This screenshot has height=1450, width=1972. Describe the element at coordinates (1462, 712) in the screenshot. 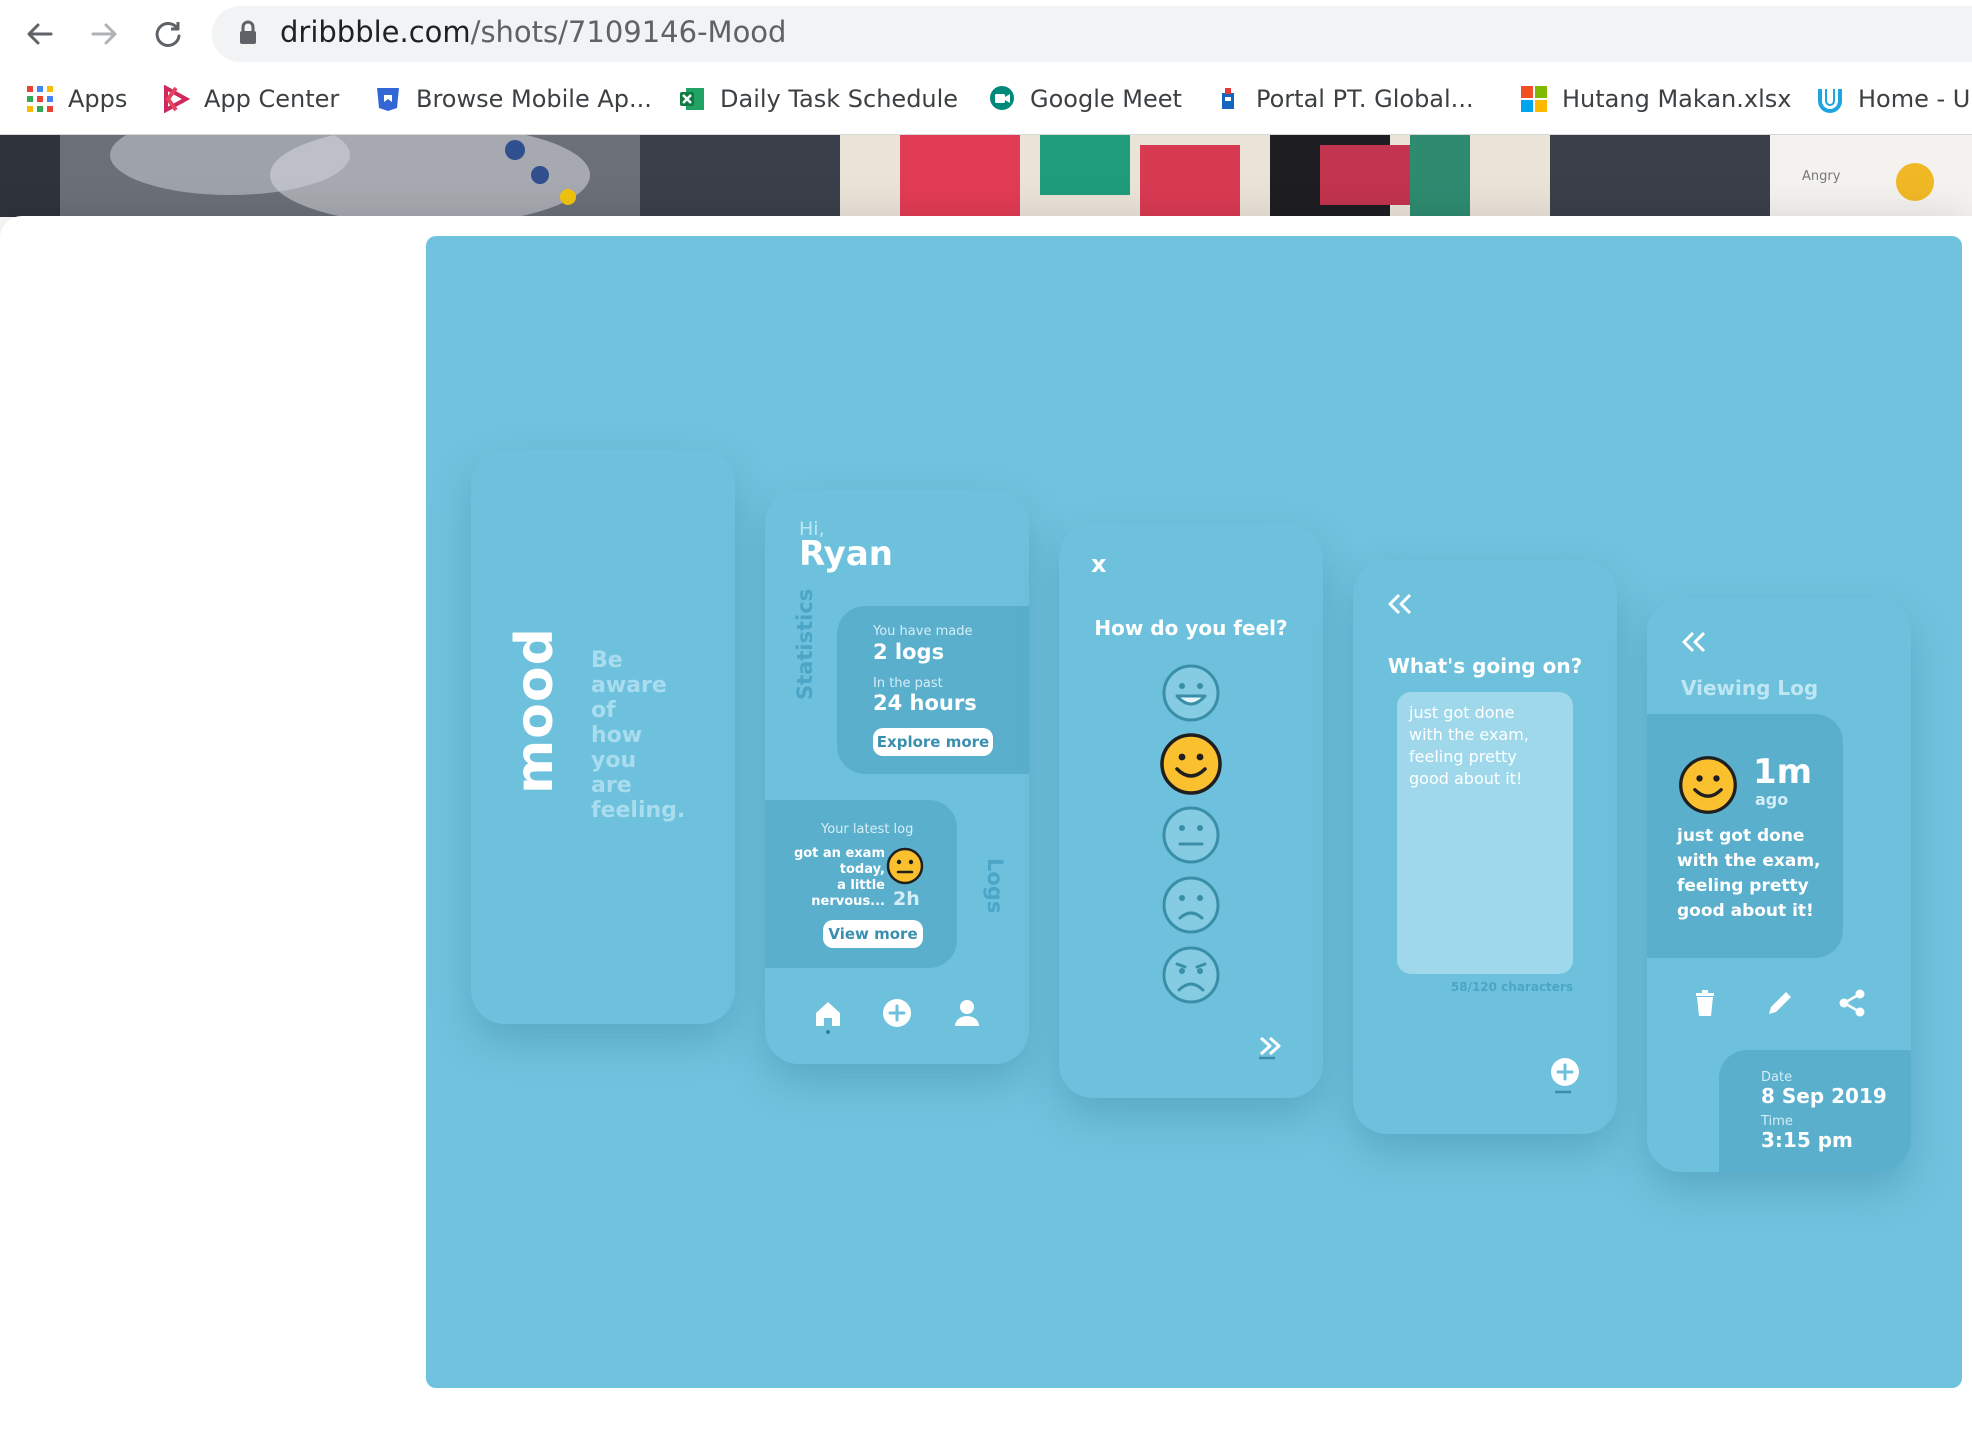

I see `entry-line: just got done` at that location.